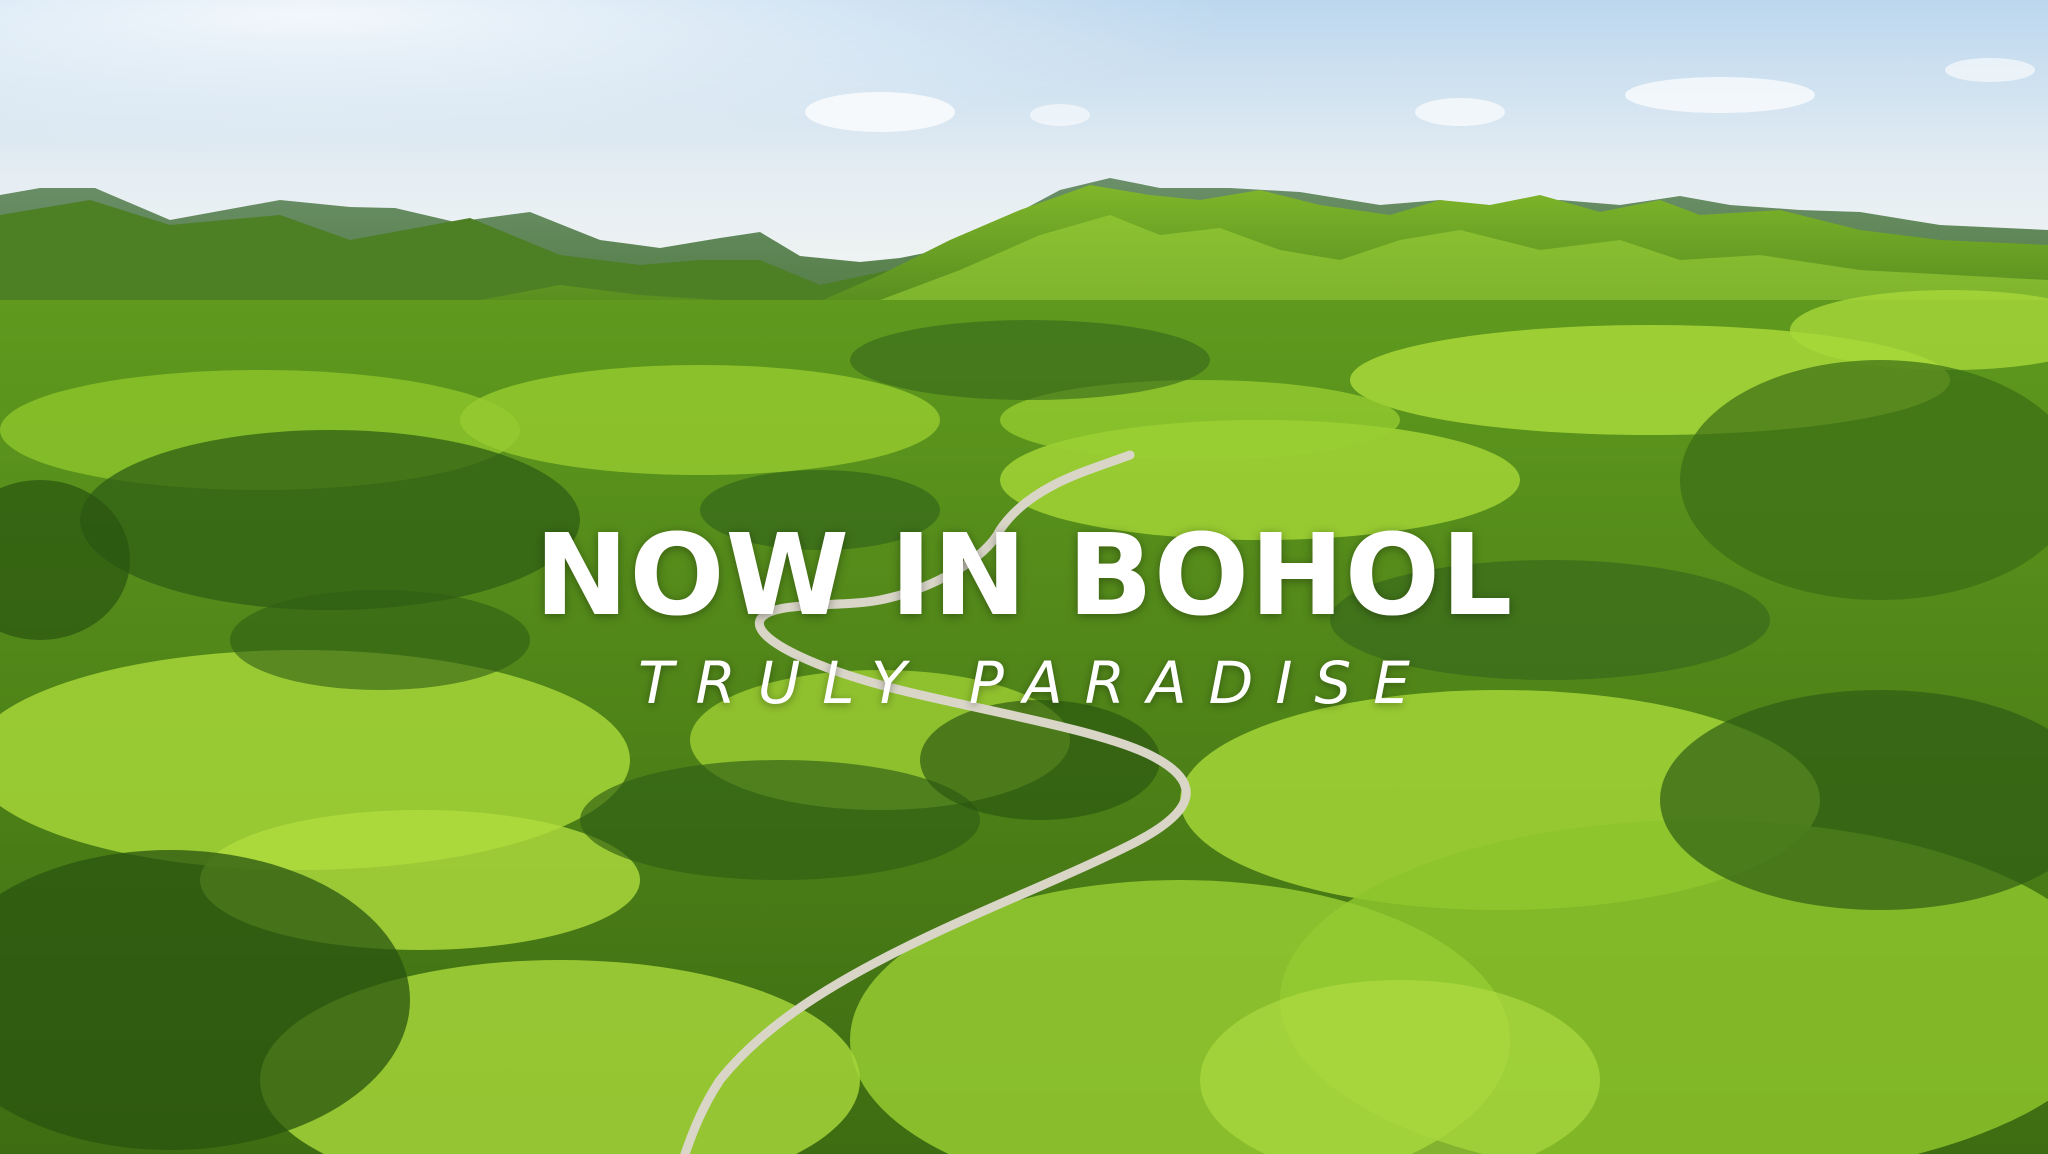 The height and width of the screenshot is (1154, 2048). I want to click on hero-headline: NOW IN BOHOL, so click(1024, 576).